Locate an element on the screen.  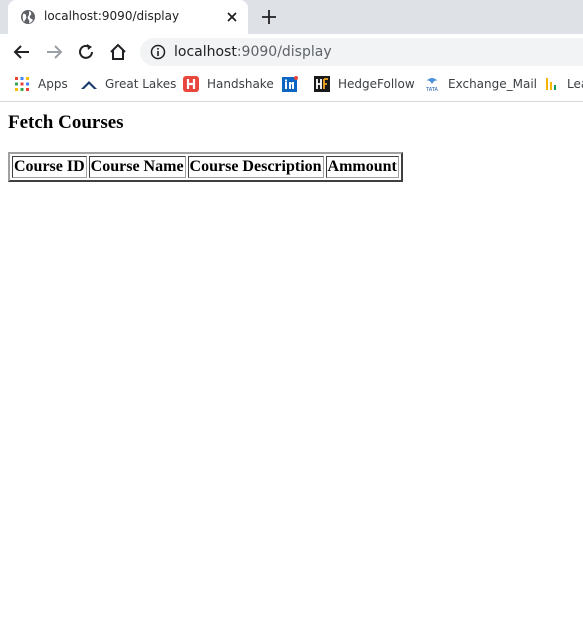
browser-toolbar: localhost:9090/display is located at coordinates (291, 52).